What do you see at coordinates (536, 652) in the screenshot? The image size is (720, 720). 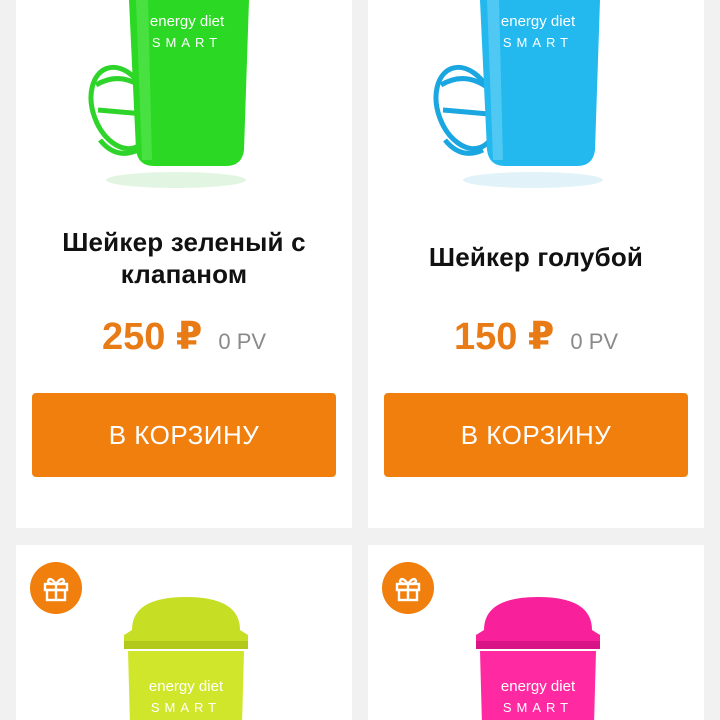 I see `pink-shaker-image: energy diet SMART` at bounding box center [536, 652].